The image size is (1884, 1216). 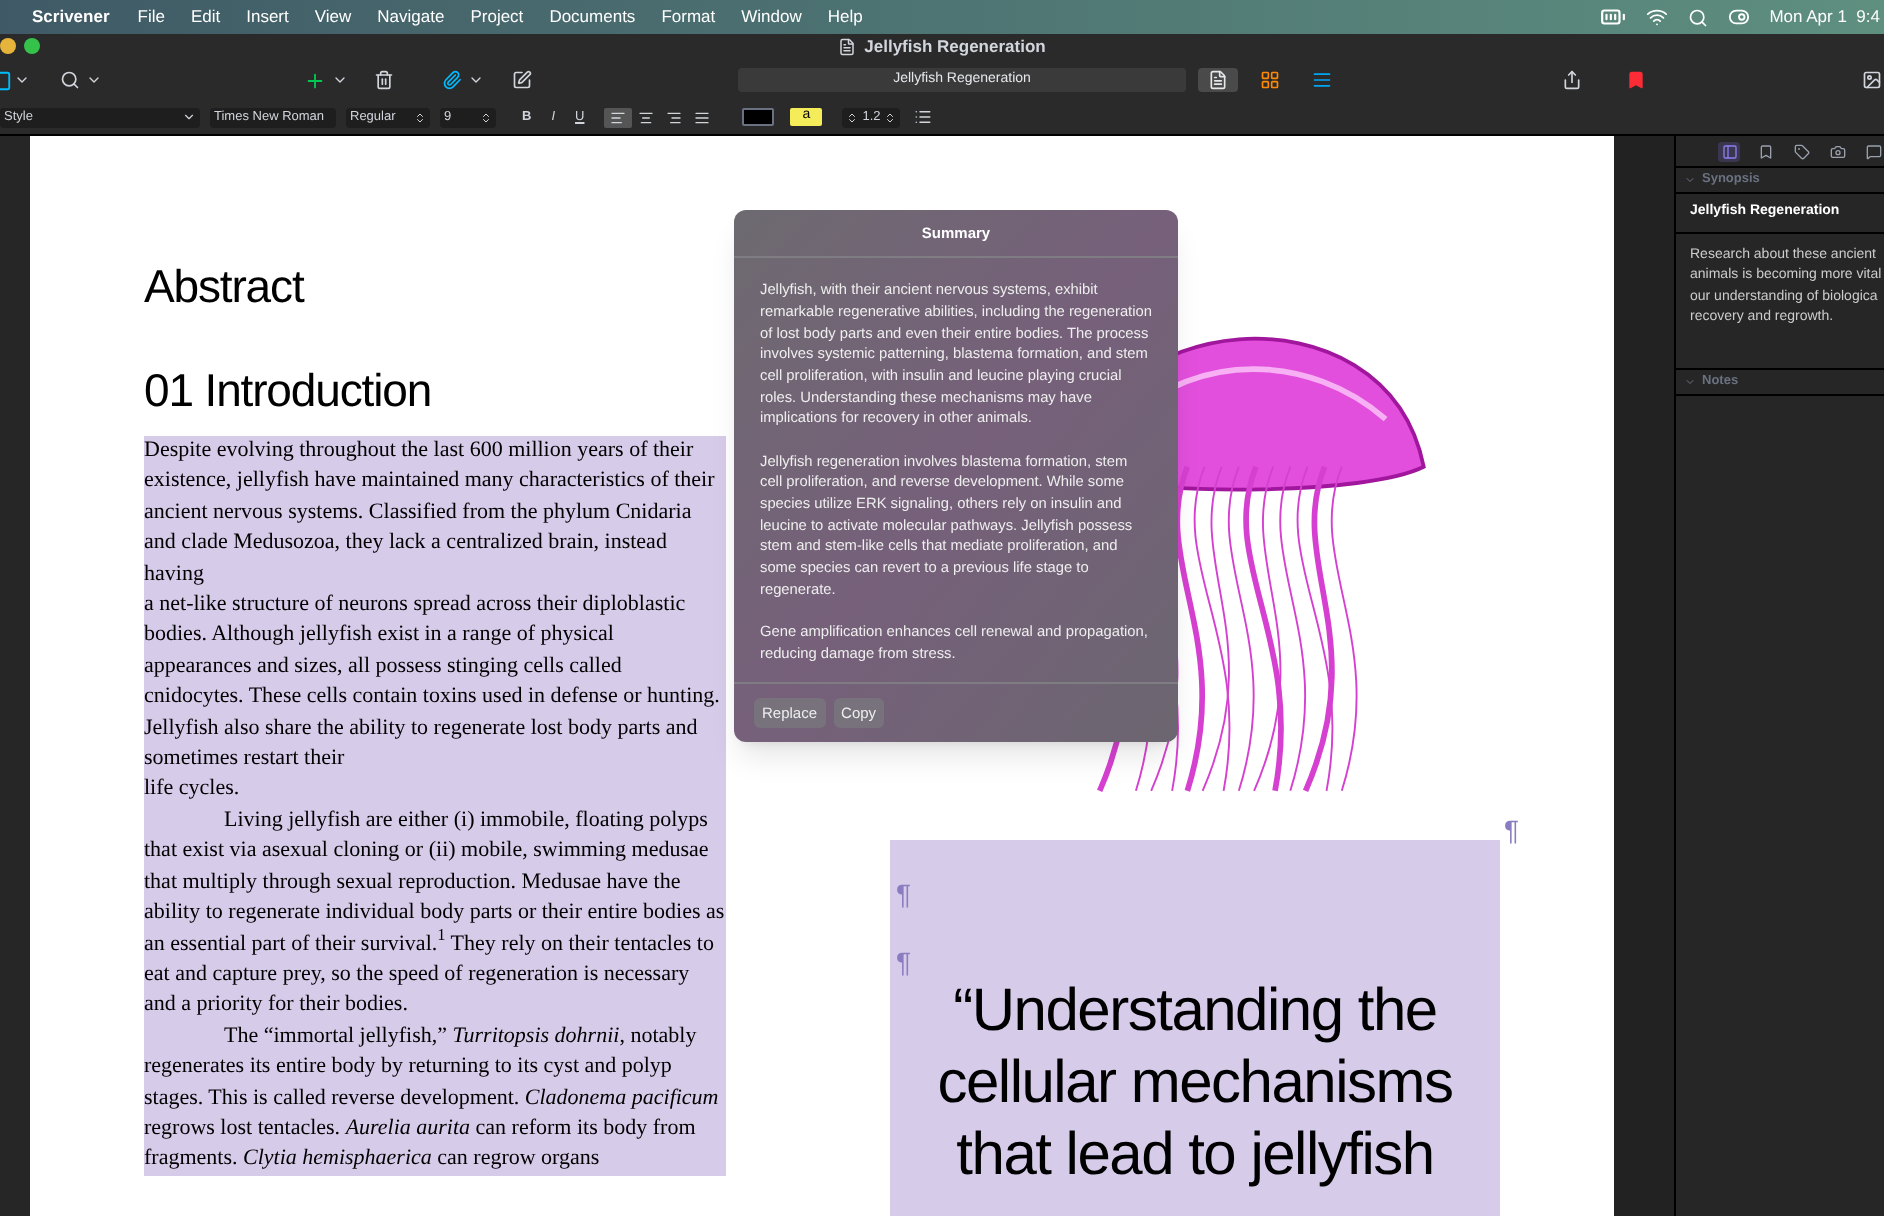 What do you see at coordinates (646, 117) in the screenshot?
I see `align-center-icon` at bounding box center [646, 117].